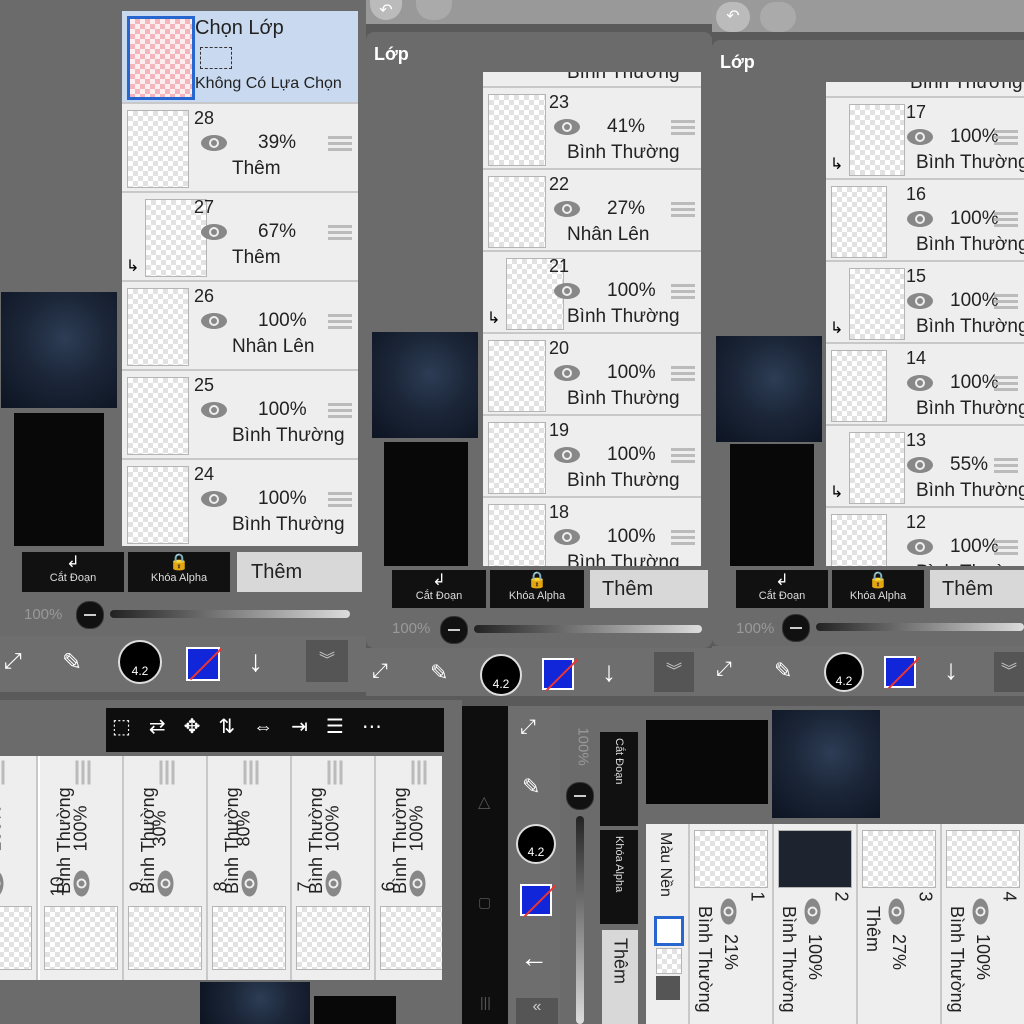  Describe the element at coordinates (536, 844) in the screenshot. I see `brush-size-5: 4.2` at that location.